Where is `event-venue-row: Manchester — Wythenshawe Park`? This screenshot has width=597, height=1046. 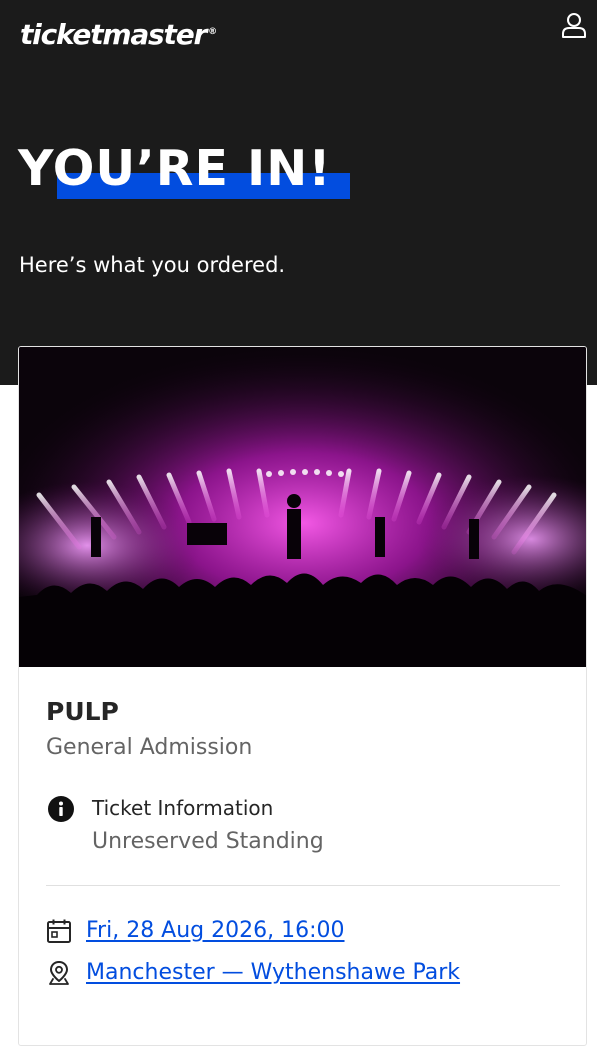
event-venue-row: Manchester — Wythenshawe Park is located at coordinates (253, 973).